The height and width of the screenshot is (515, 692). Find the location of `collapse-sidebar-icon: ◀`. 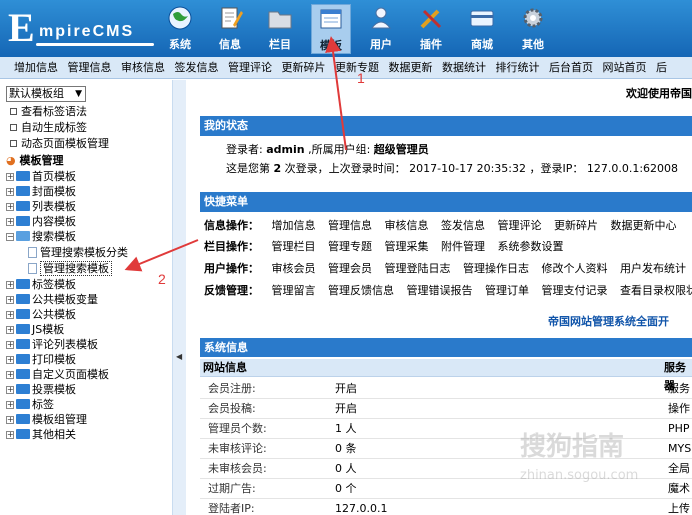

collapse-sidebar-icon: ◀ is located at coordinates (179, 356).